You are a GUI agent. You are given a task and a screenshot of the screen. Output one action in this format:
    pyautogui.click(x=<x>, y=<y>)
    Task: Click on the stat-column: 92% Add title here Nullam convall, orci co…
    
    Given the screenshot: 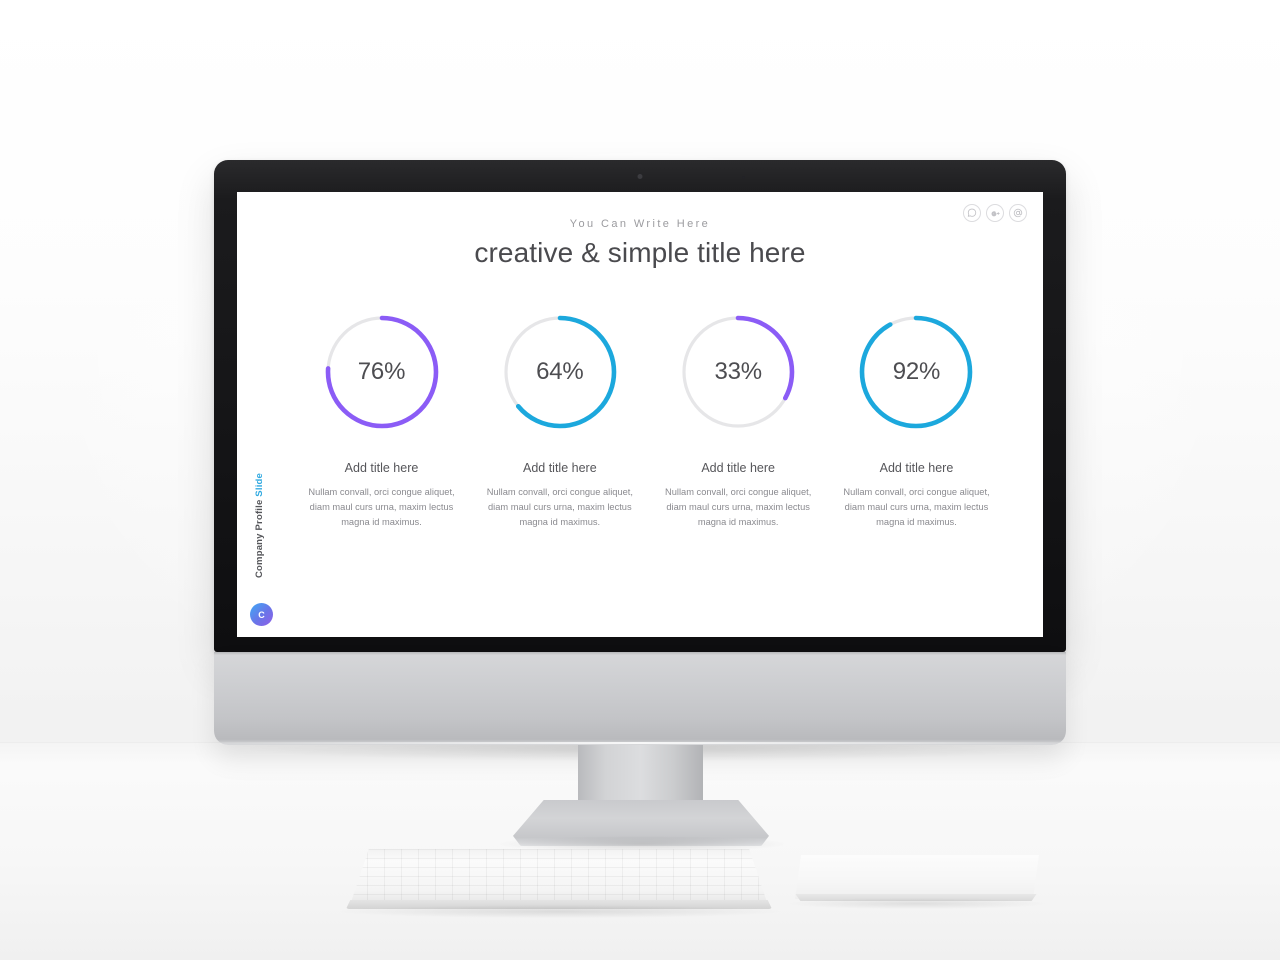 What is the action you would take?
    pyautogui.click(x=916, y=420)
    